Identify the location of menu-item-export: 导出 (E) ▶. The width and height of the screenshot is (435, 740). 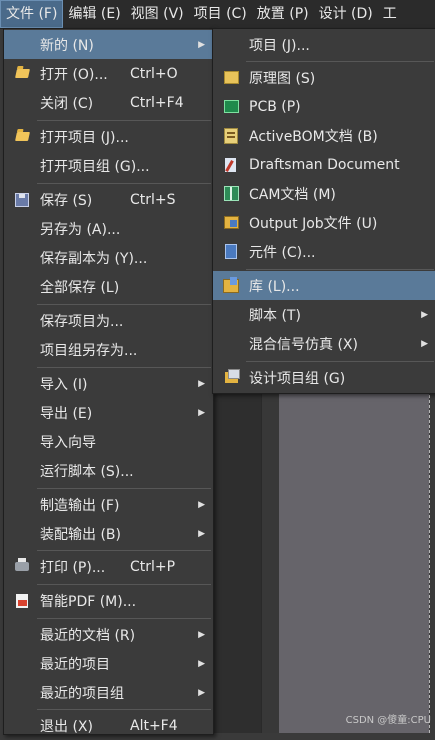
(108, 412).